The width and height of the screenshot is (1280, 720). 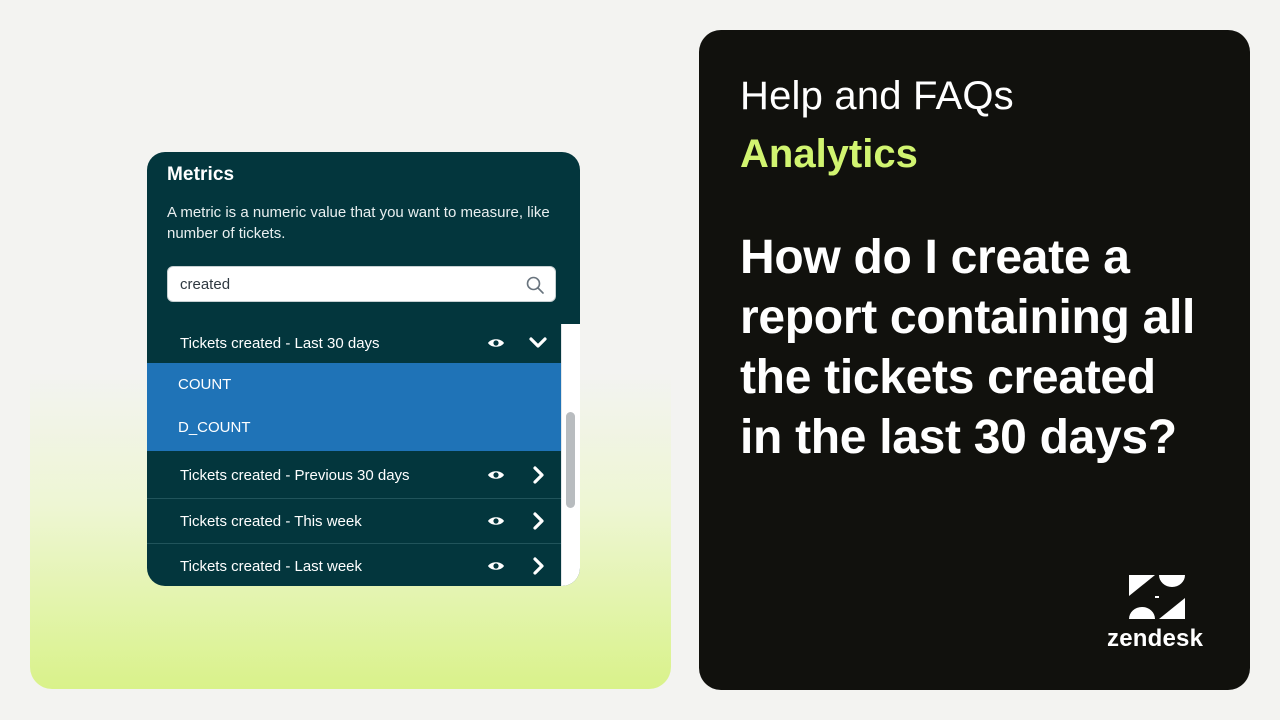 I want to click on aggregator-list: COUNT D_COUNT, so click(x=354, y=407).